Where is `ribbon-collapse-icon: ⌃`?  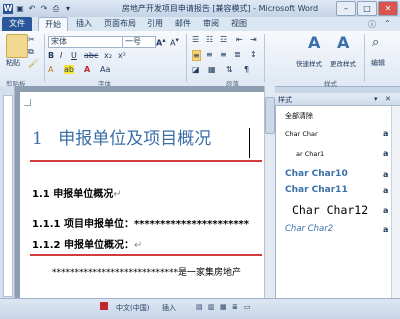
ribbon-collapse-icon: ⌃ is located at coordinates (387, 23).